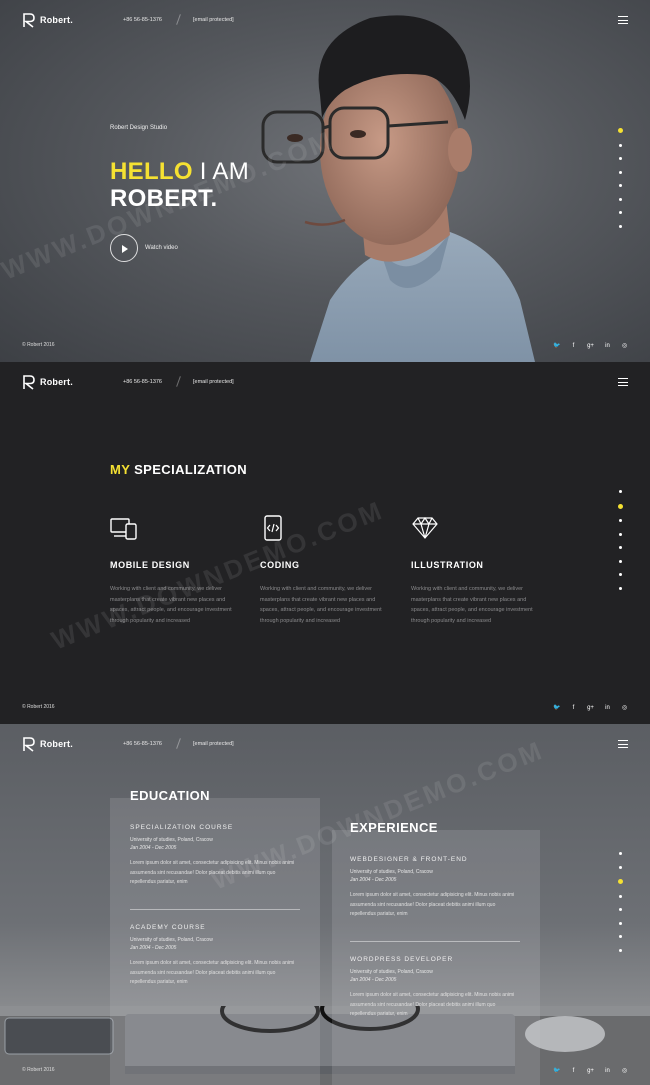 Image resolution: width=650 pixels, height=1085 pixels. What do you see at coordinates (394, 827) in the screenshot?
I see `experience-title: EXPERIENCE` at bounding box center [394, 827].